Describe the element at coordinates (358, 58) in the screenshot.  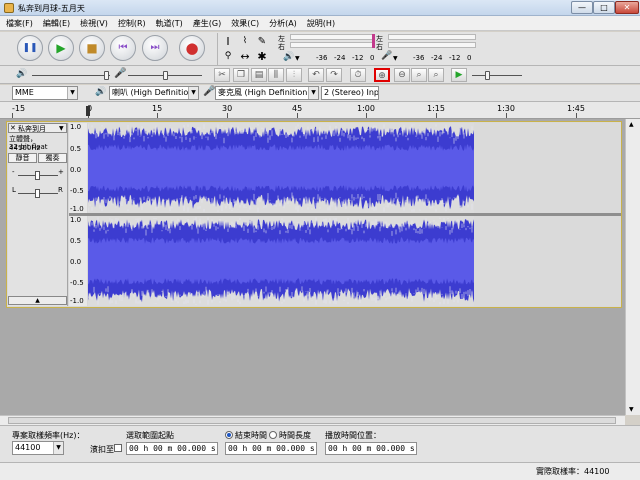
I see `play-scale-12: -12` at that location.